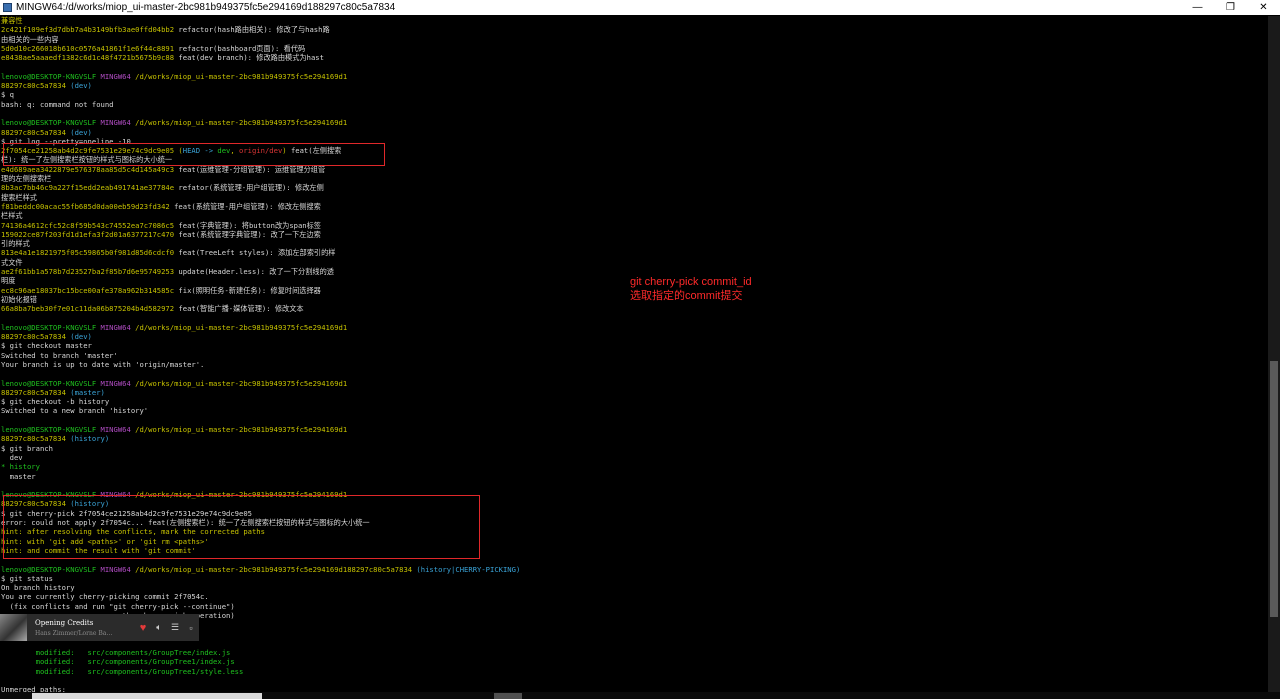  I want to click on heart-icon: ♥, so click(143, 628).